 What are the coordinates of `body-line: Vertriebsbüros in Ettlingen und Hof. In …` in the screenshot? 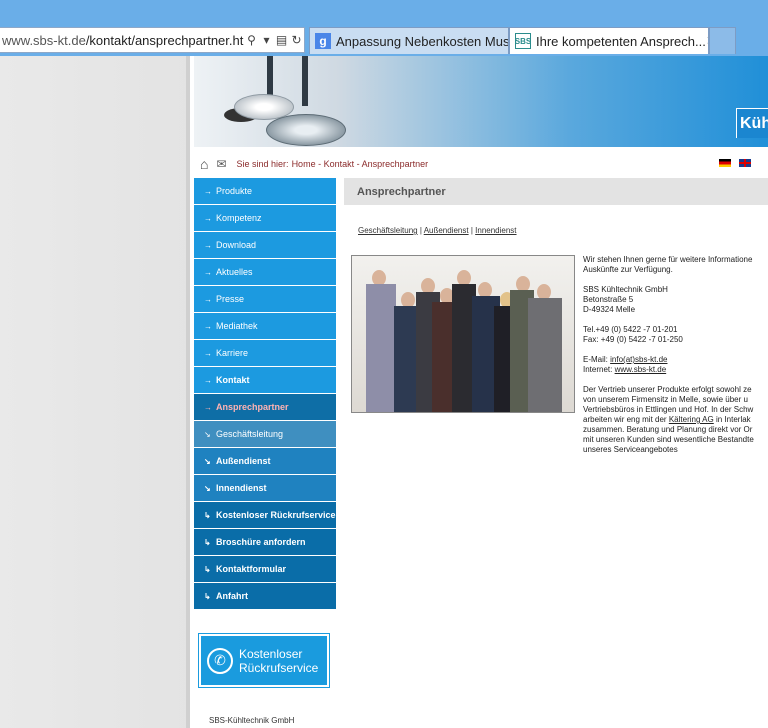 It's located at (668, 409).